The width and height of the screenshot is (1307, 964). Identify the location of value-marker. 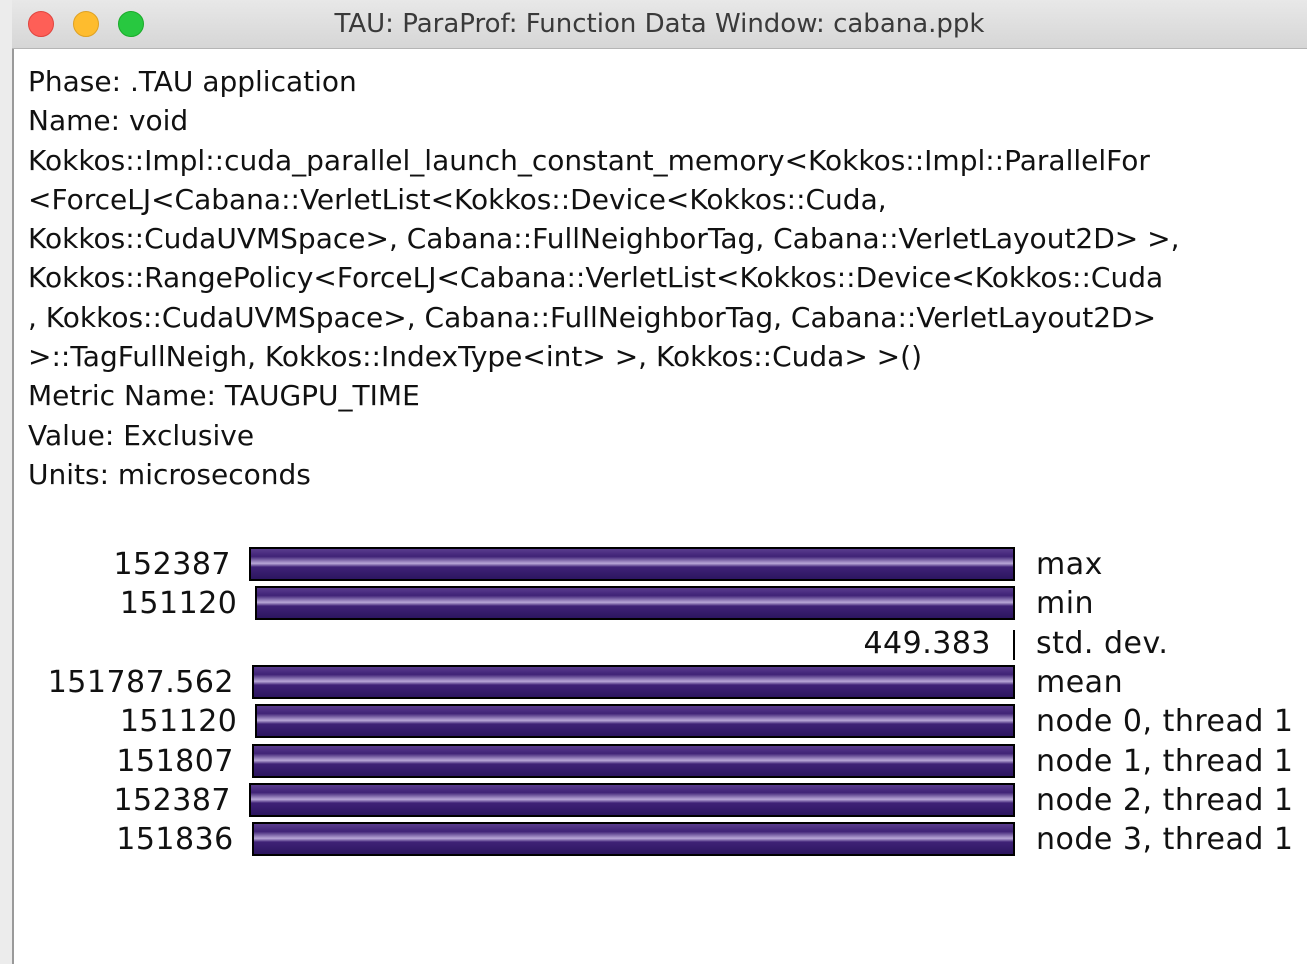
(1014, 644).